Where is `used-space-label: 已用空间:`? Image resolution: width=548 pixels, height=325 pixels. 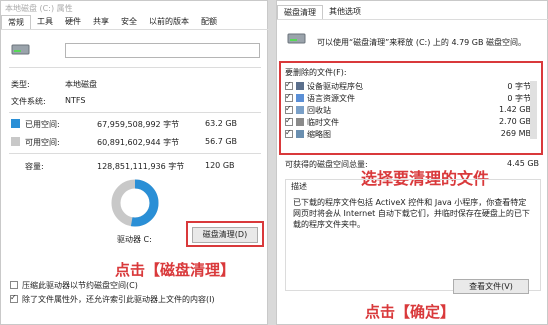 used-space-label: 已用空间: is located at coordinates (42, 124).